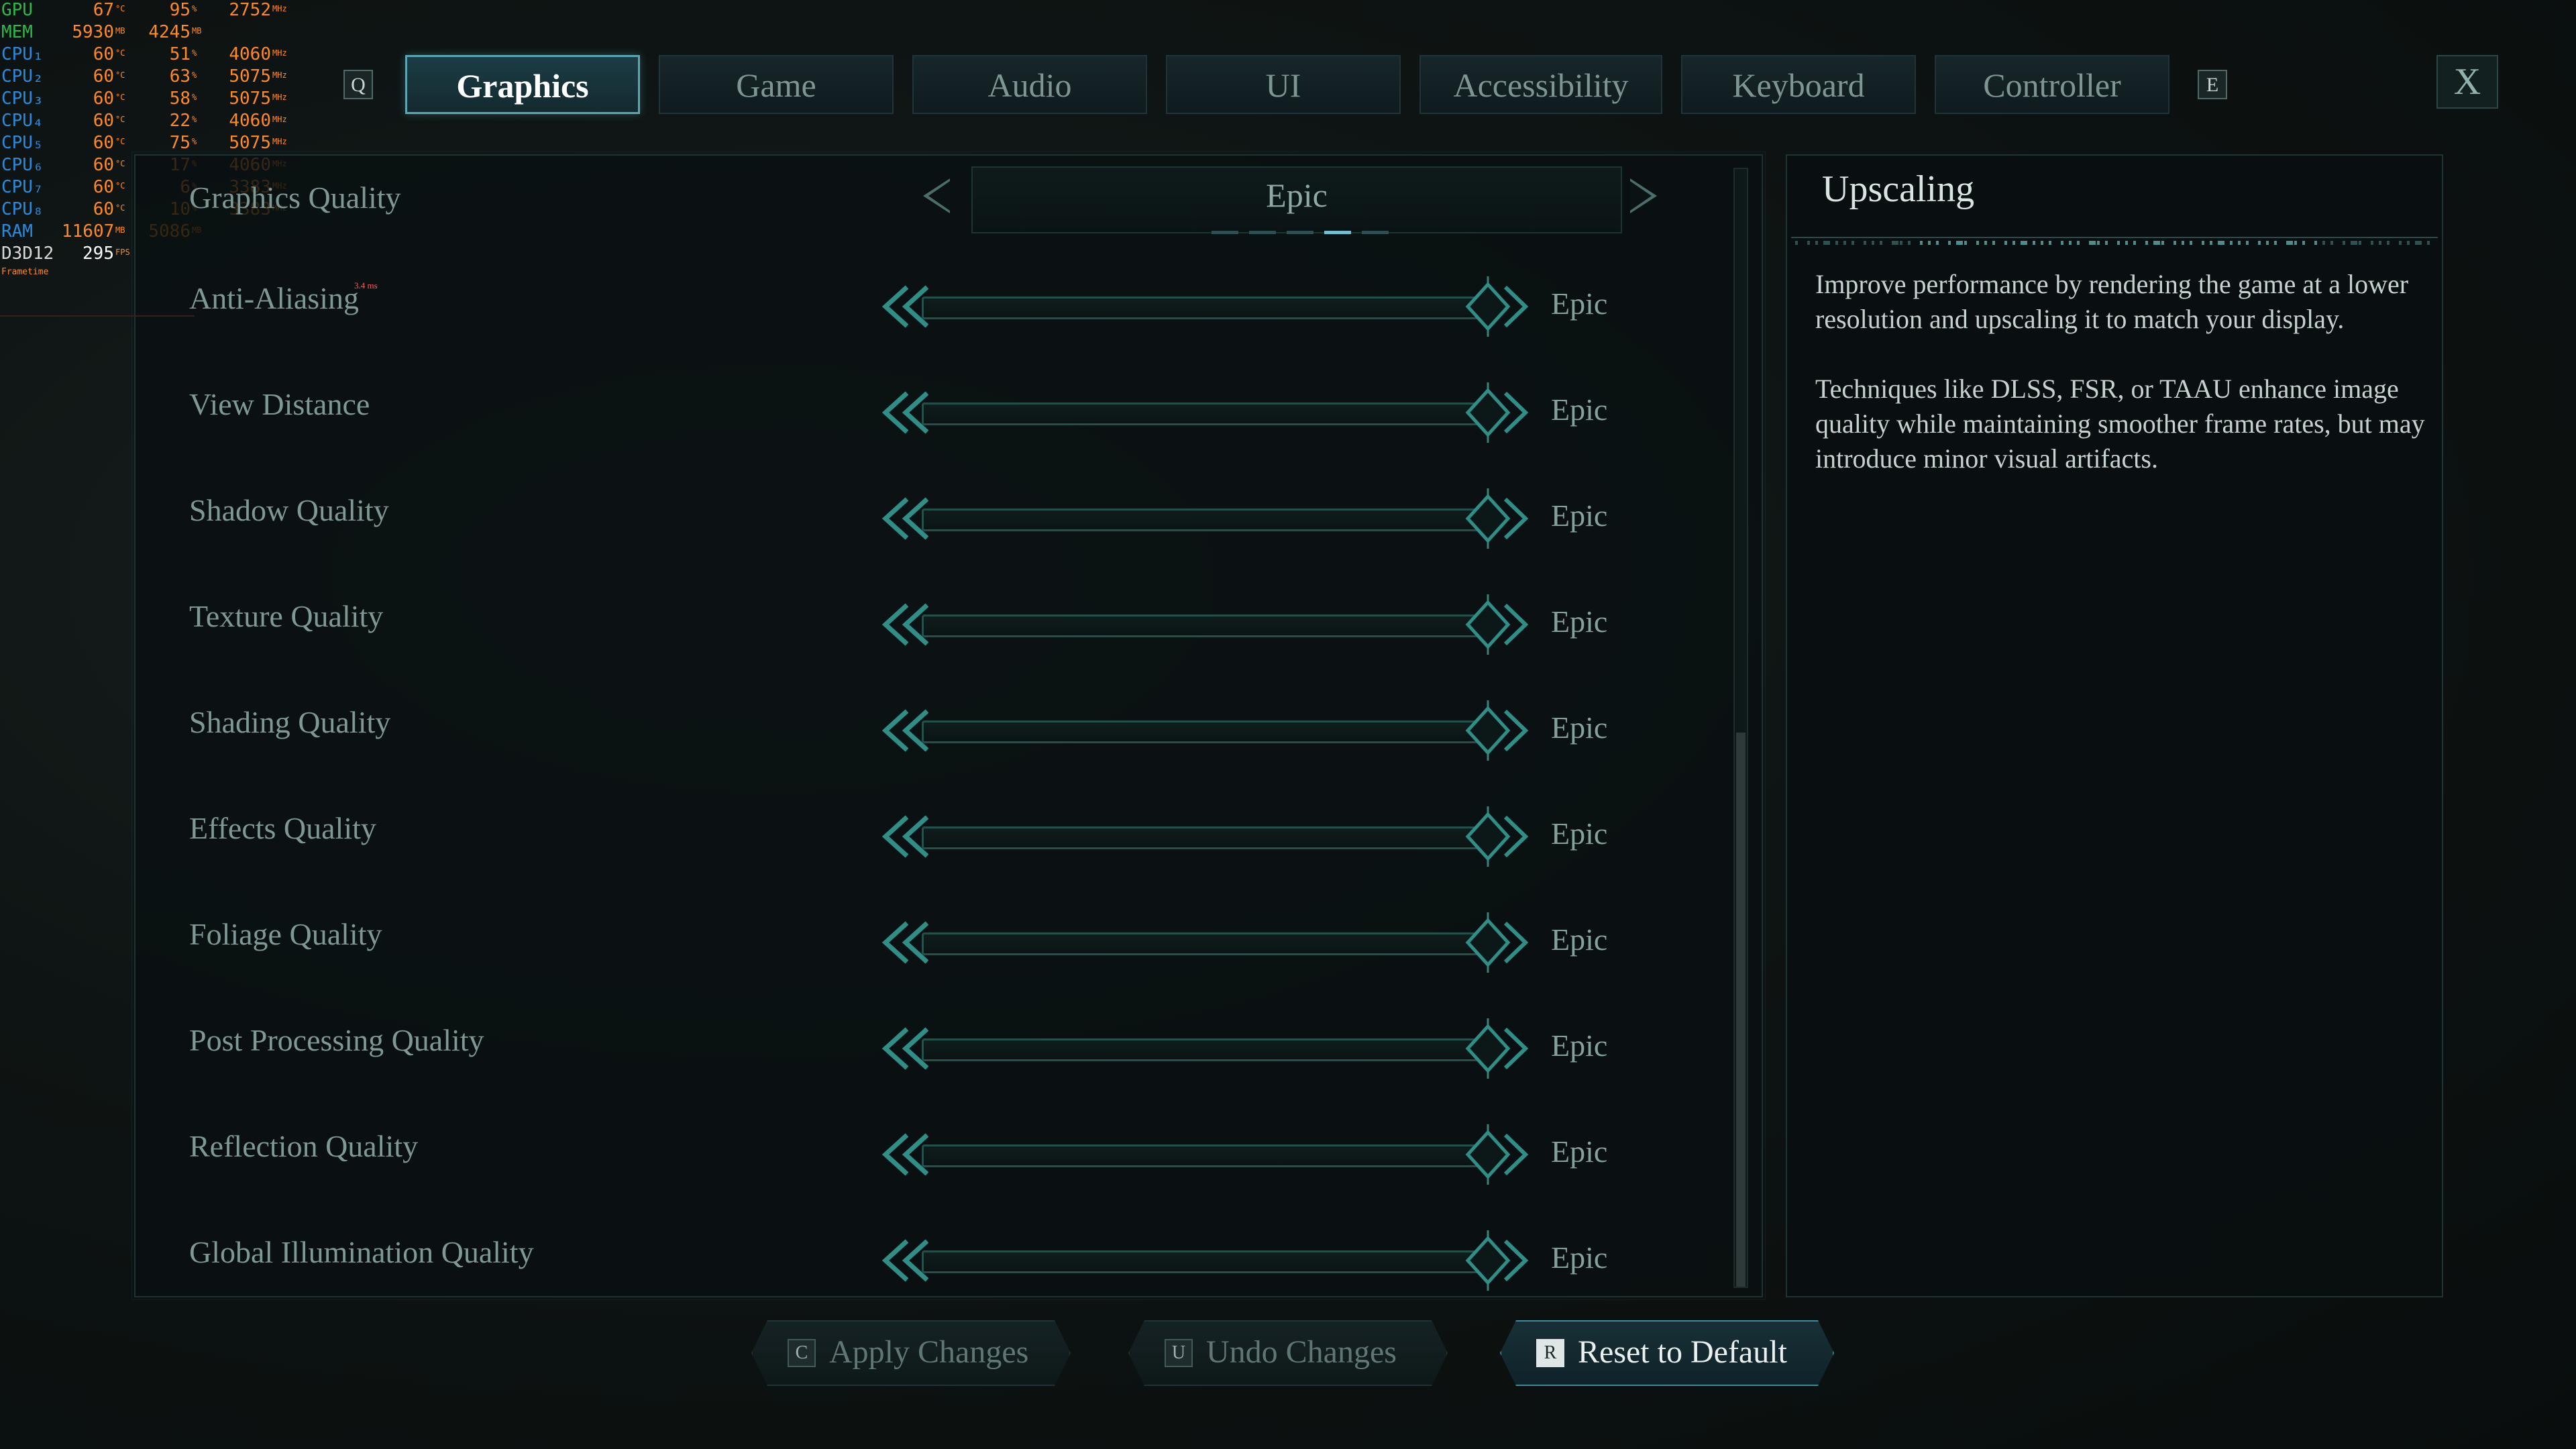 The width and height of the screenshot is (2576, 1449). I want to click on tab-keyboard: Keyboard, so click(1798, 84).